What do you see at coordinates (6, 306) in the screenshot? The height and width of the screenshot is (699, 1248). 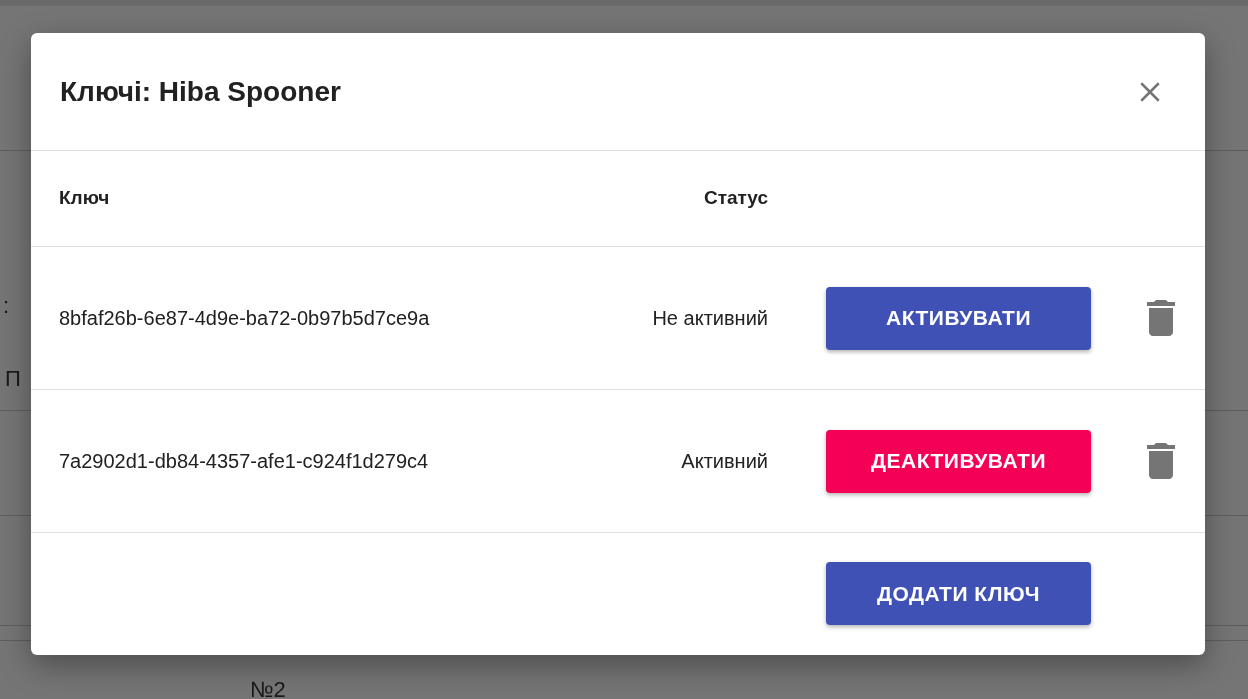 I see `page-text: :` at bounding box center [6, 306].